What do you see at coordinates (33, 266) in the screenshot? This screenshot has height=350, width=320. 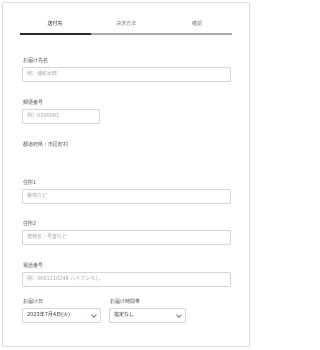 I see `phone-label: 電話番号` at bounding box center [33, 266].